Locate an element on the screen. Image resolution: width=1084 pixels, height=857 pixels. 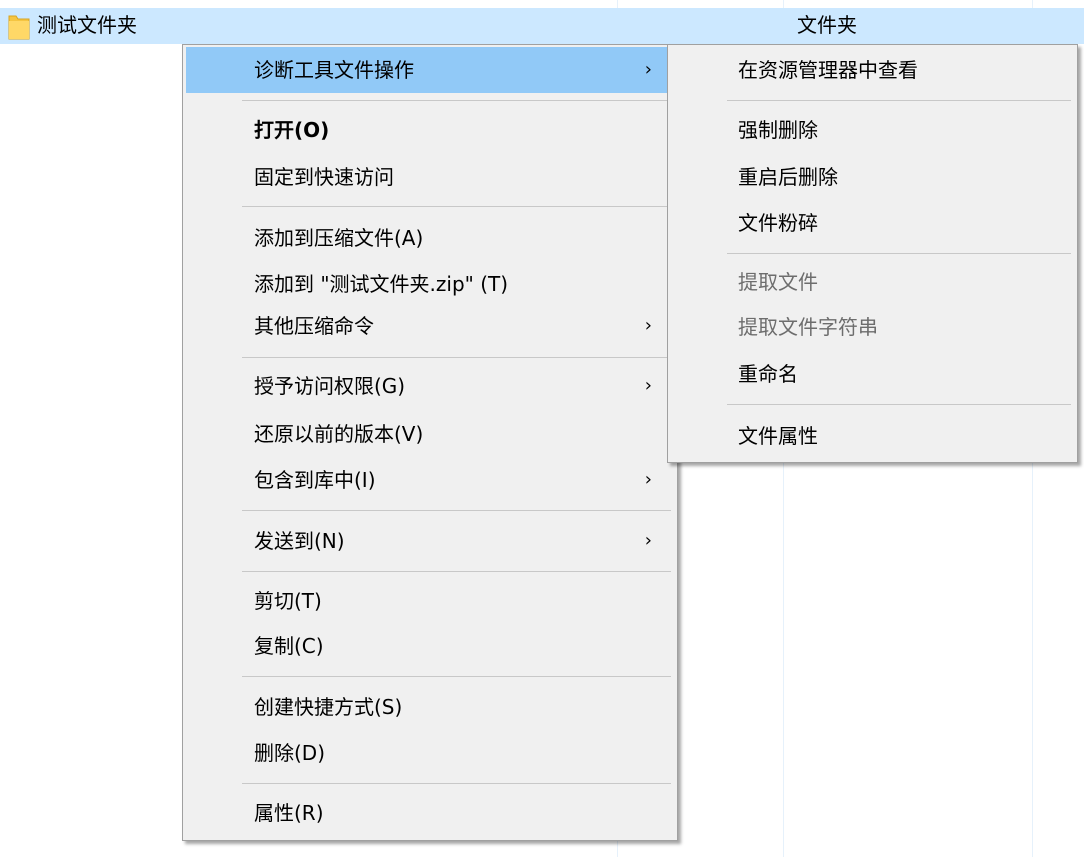
submenu-item-extract-strings: 提取文件字符串 is located at coordinates (872, 327).